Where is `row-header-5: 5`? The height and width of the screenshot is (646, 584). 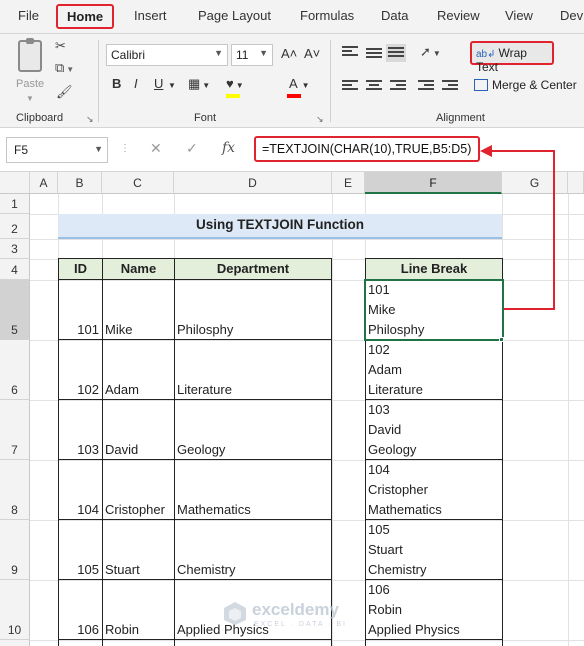
row-header-5: 5 is located at coordinates (15, 310).